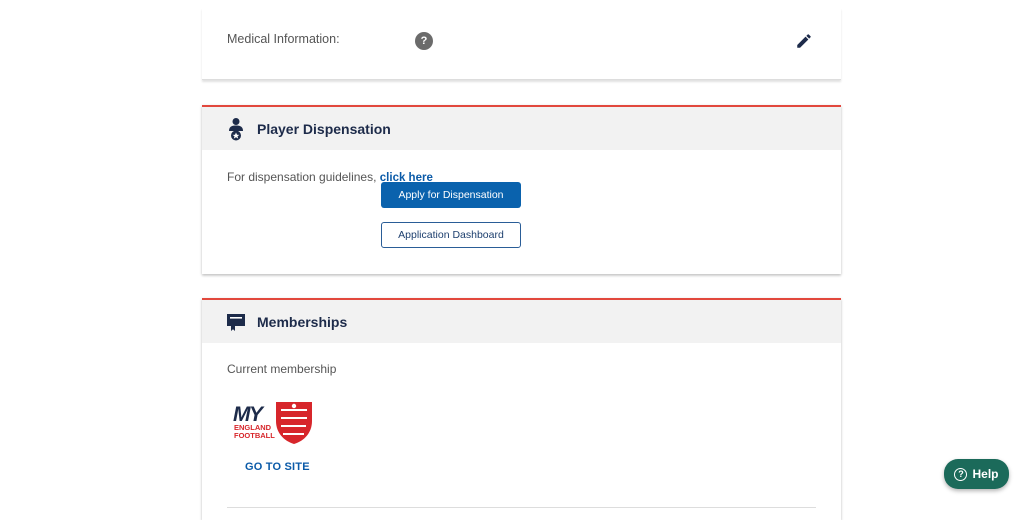 The height and width of the screenshot is (520, 1021). I want to click on svg-text: FOOTBALL, so click(254, 435).